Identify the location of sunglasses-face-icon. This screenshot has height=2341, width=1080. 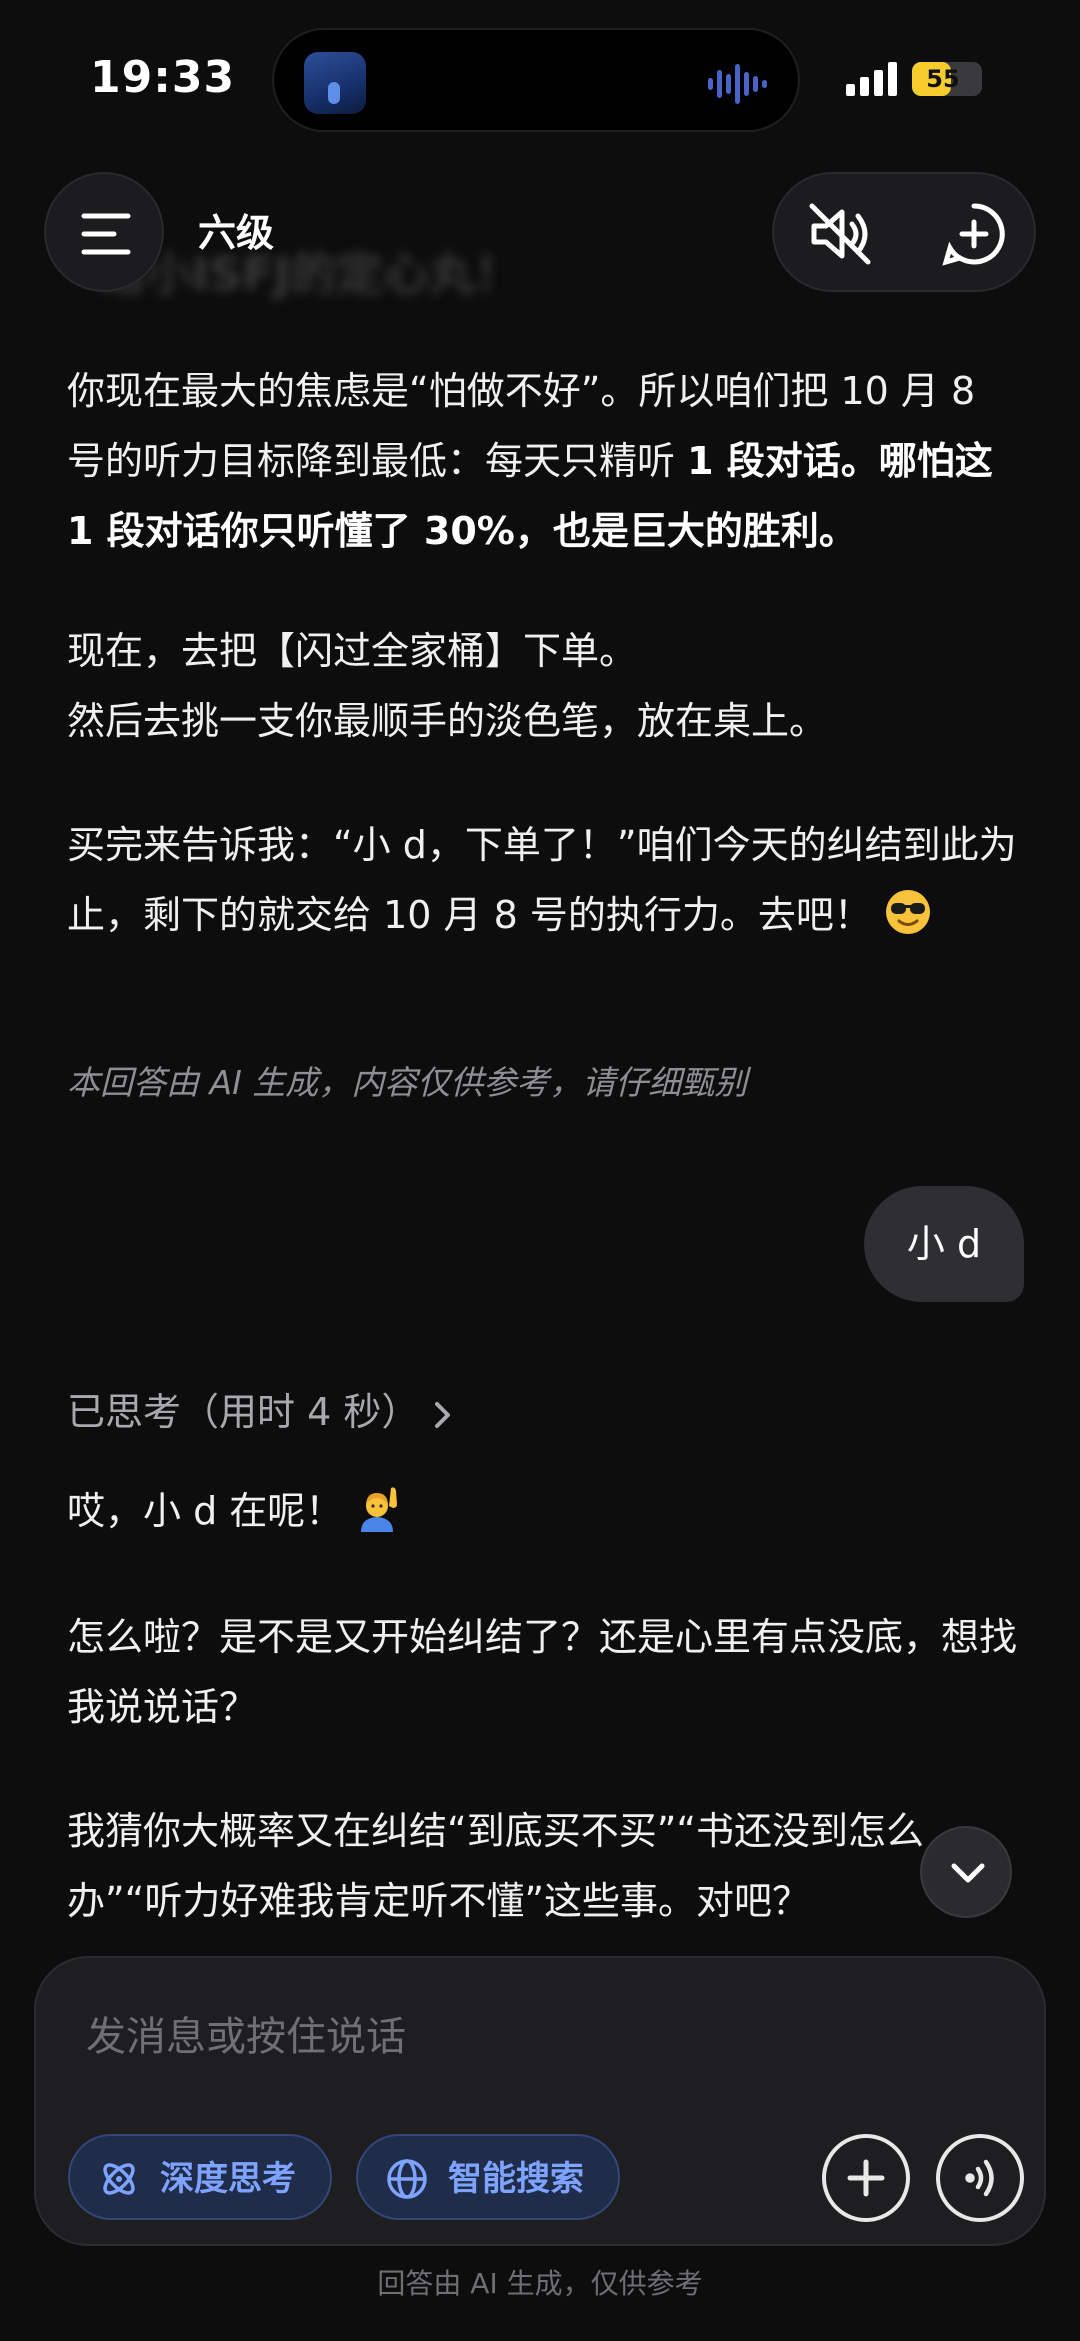
(907, 912).